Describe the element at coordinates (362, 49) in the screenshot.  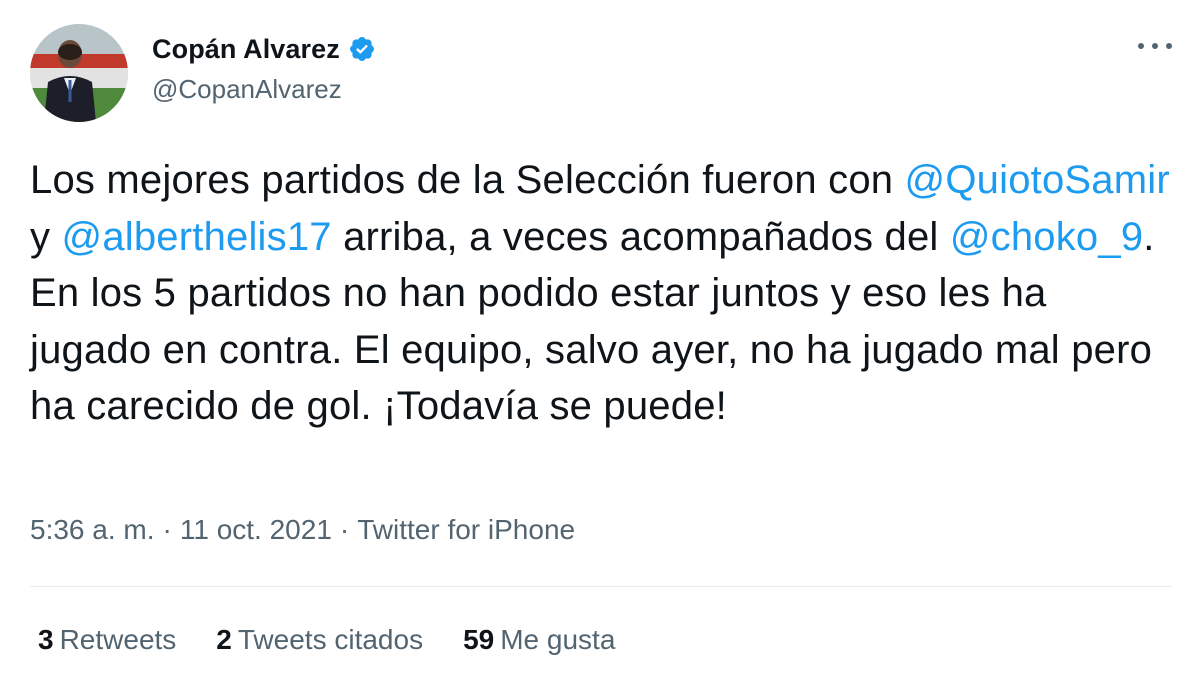
I see `verified-badge-icon` at that location.